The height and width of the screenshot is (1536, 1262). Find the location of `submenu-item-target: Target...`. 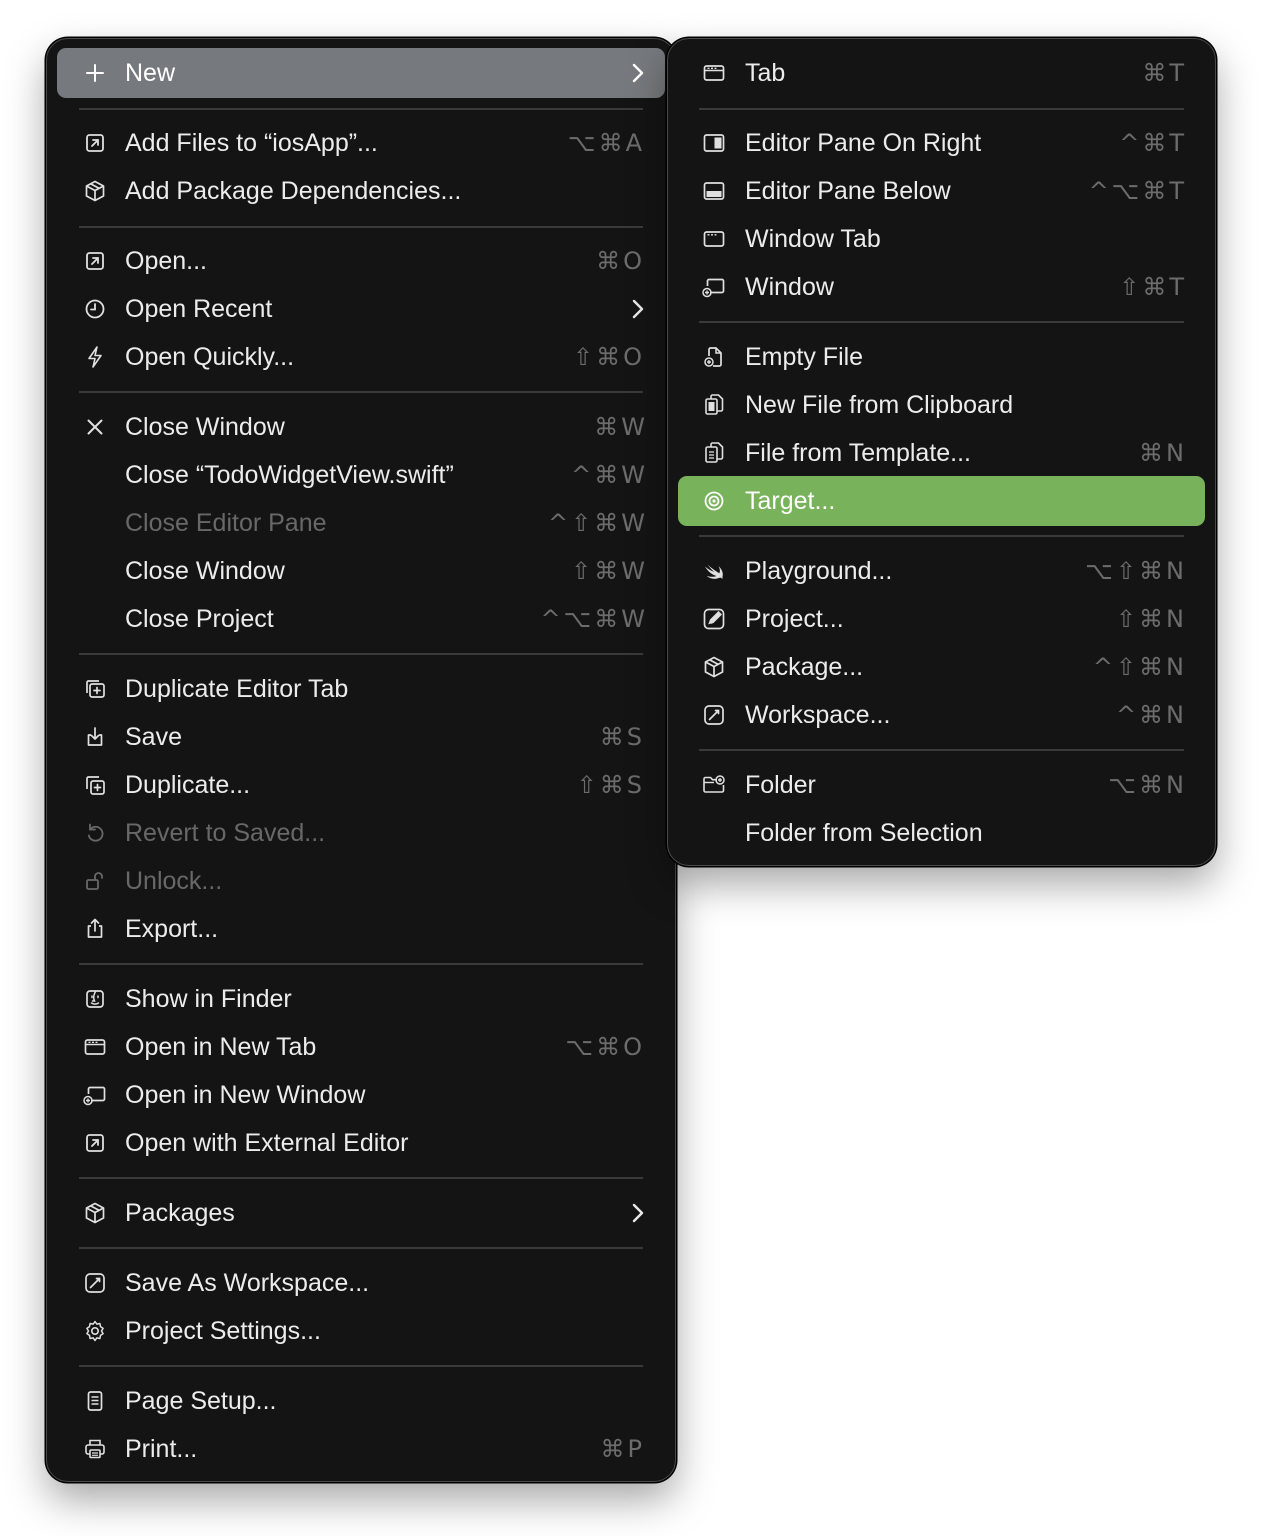

submenu-item-target: Target... is located at coordinates (941, 501).